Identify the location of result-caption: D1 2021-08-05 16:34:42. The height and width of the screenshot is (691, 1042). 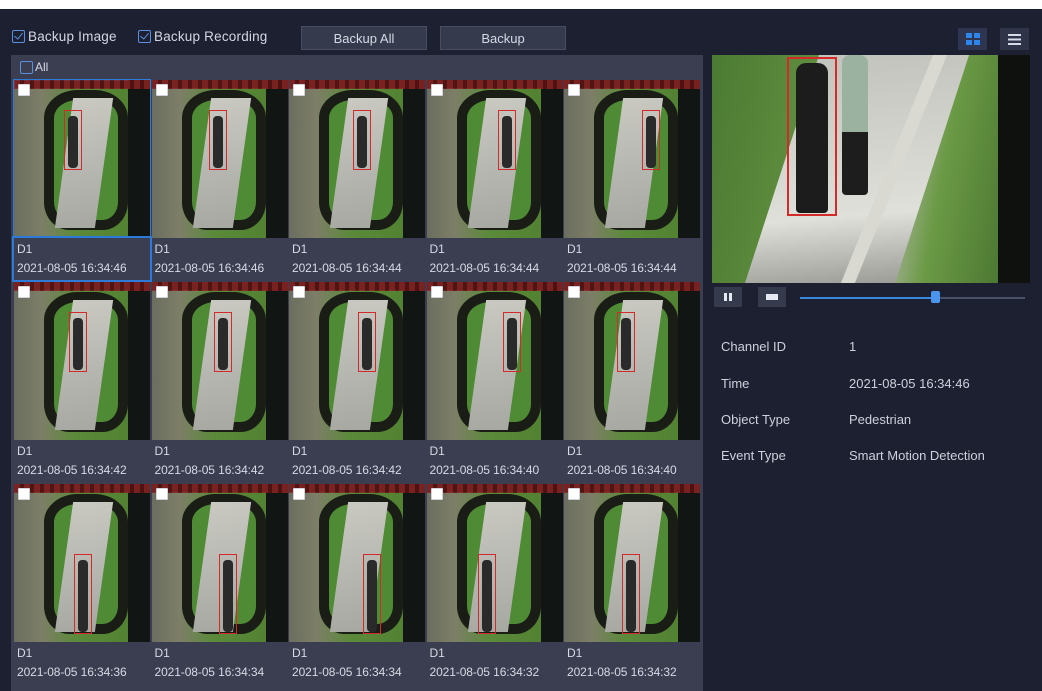
(219, 461).